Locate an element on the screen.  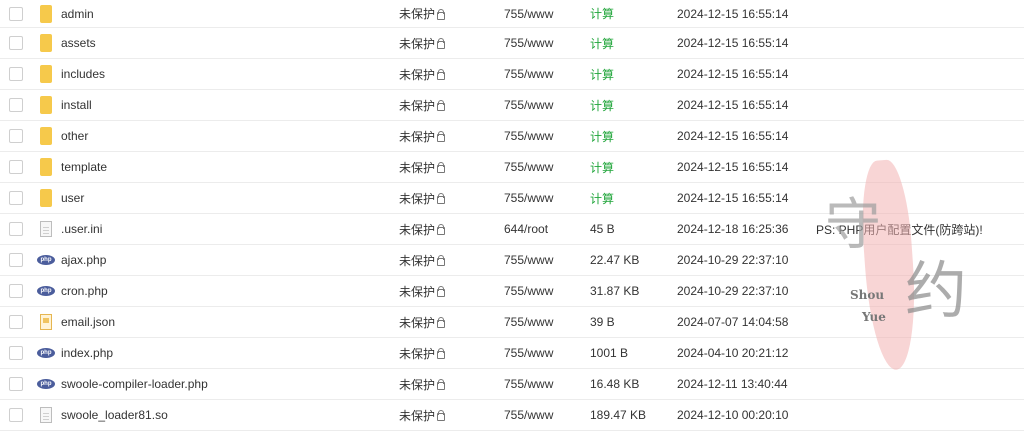
file-name-cell: .user.ini is located at coordinates (69, 229).